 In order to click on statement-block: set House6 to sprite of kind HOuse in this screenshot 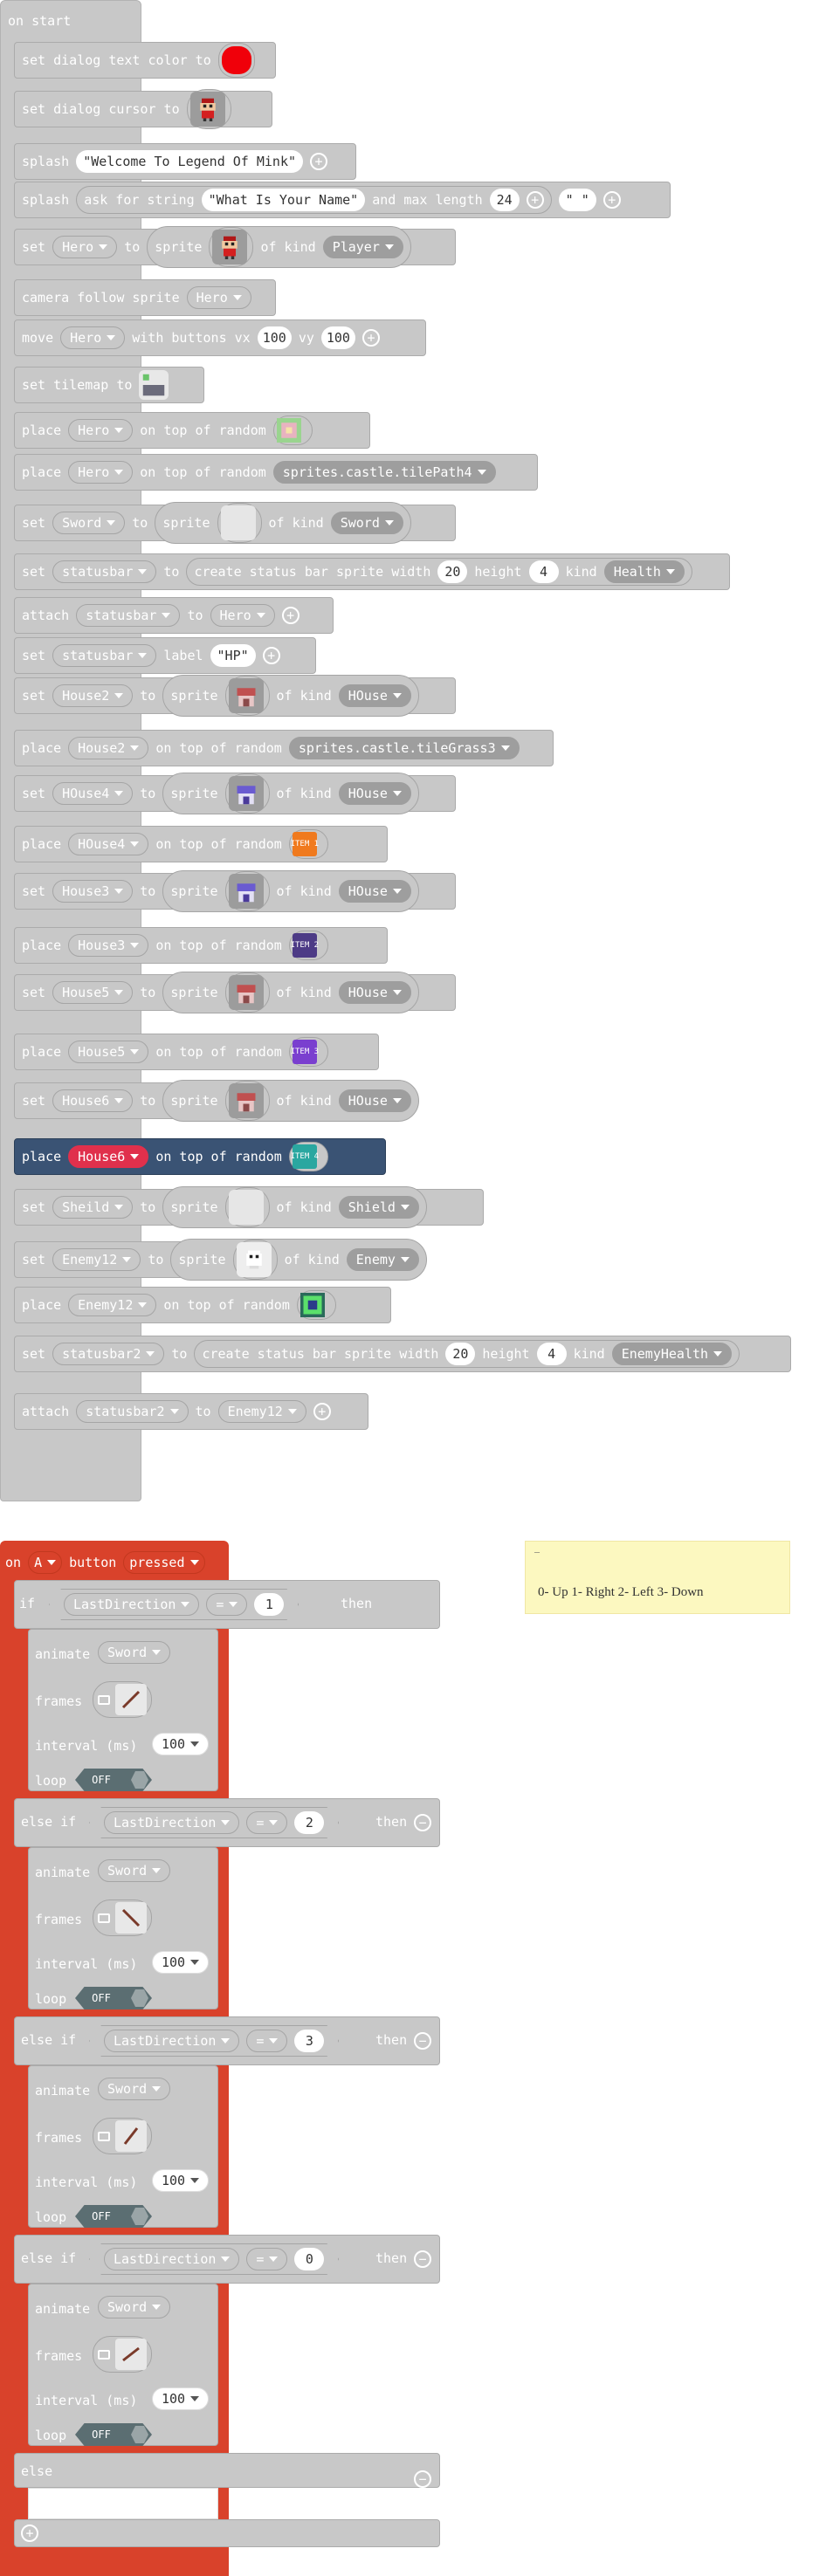, I will do `click(216, 1101)`.